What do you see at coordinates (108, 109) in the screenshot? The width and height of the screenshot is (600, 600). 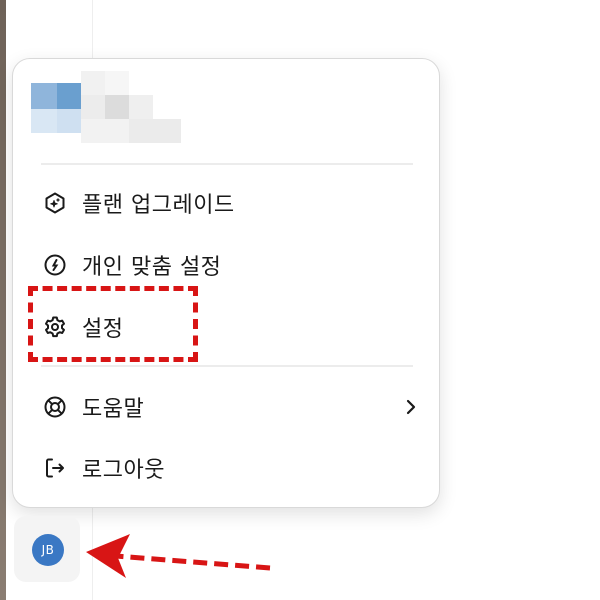 I see `account-info-redacted` at bounding box center [108, 109].